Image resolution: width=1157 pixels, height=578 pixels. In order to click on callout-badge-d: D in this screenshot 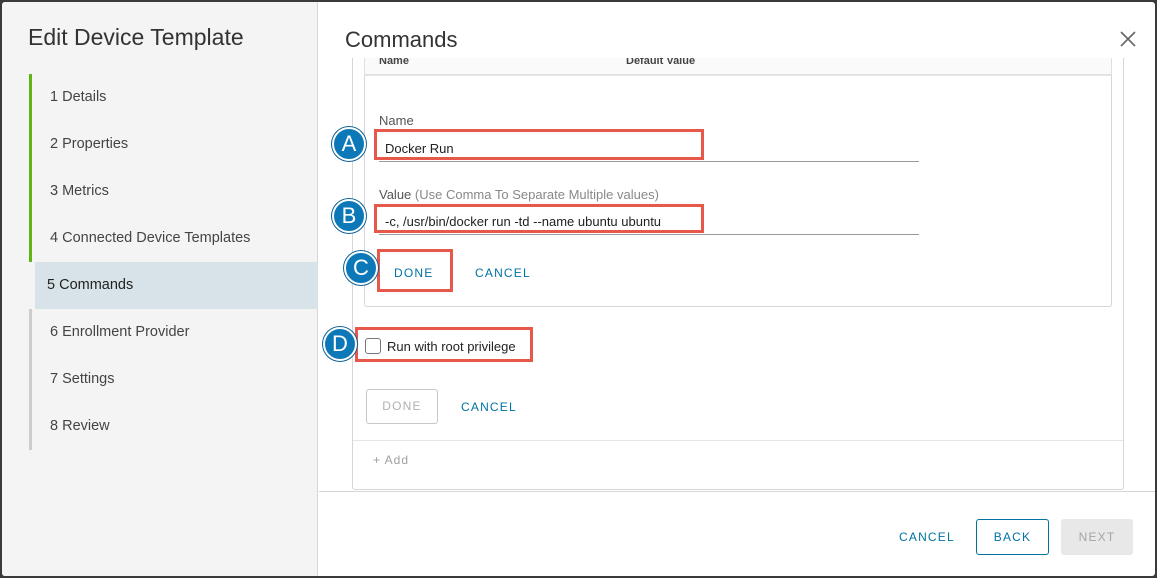, I will do `click(340, 344)`.